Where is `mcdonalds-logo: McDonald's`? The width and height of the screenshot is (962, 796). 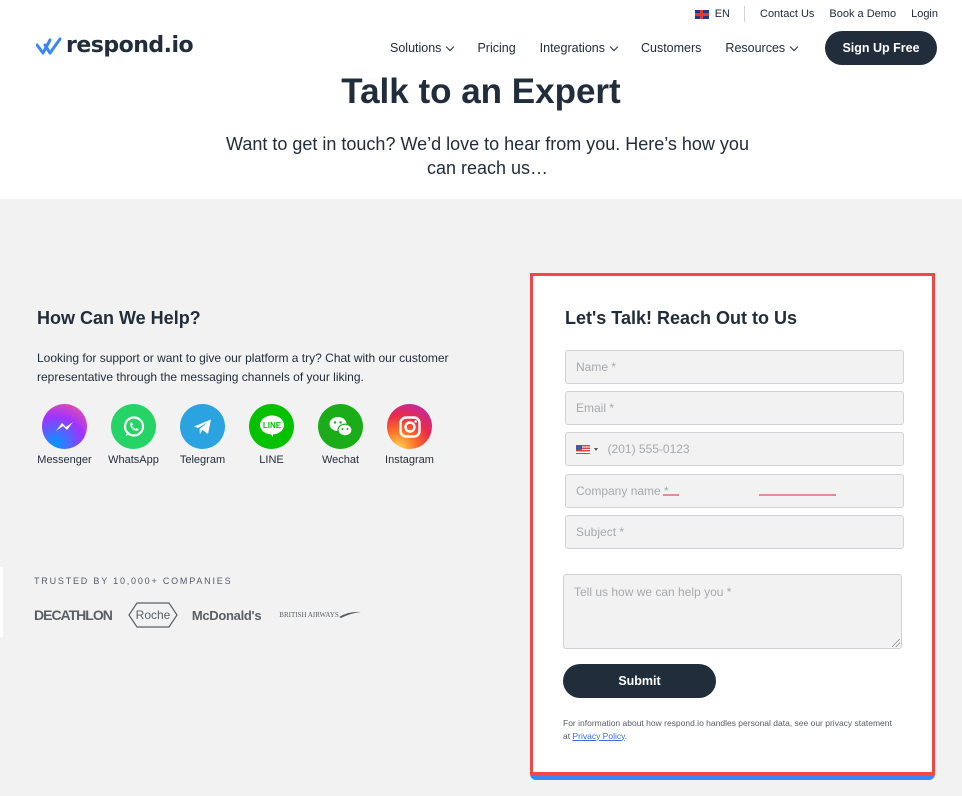 mcdonalds-logo: McDonald's is located at coordinates (226, 615).